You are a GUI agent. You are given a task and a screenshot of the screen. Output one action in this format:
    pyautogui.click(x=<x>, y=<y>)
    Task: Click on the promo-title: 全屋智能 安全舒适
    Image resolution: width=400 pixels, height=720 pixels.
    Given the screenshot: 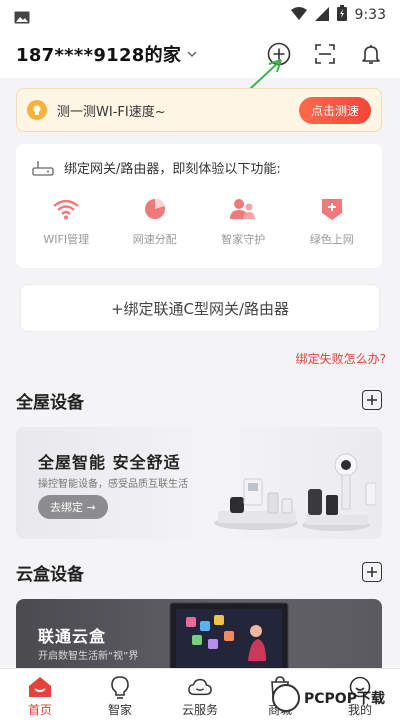 What is the action you would take?
    pyautogui.click(x=109, y=462)
    